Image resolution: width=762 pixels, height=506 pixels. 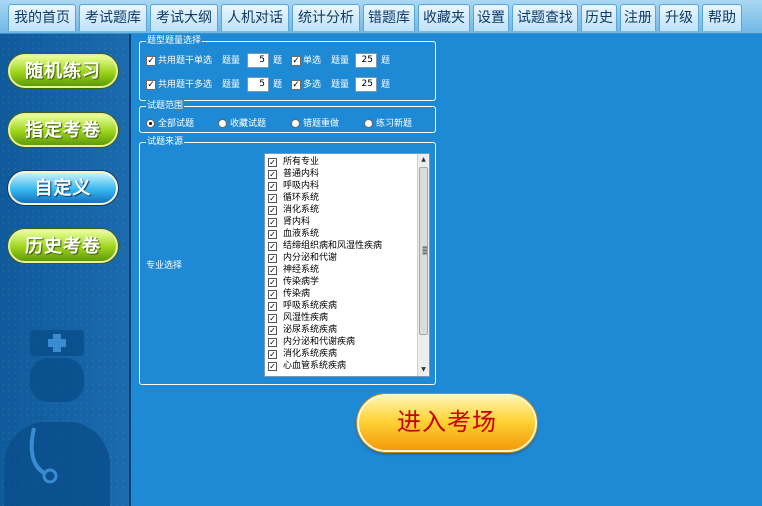 I want to click on tab-help: 帮助, so click(x=722, y=17).